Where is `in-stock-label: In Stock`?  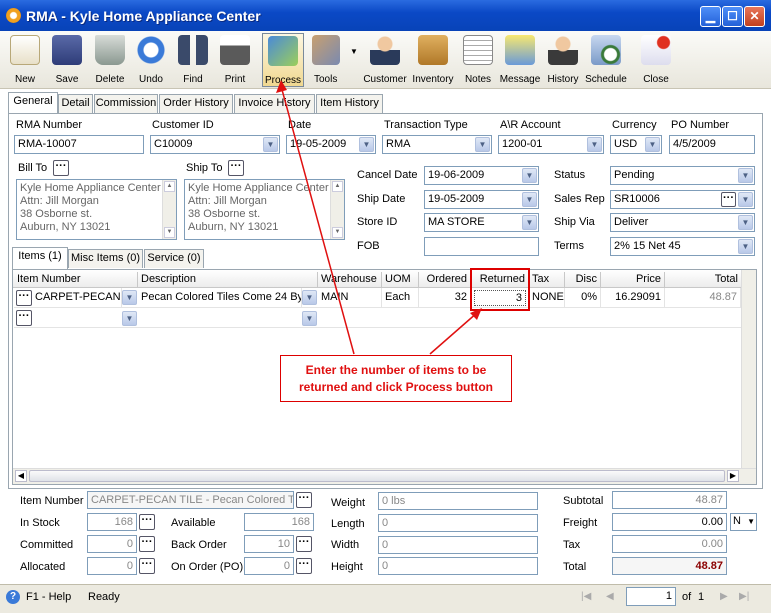
in-stock-label: In Stock is located at coordinates (40, 523).